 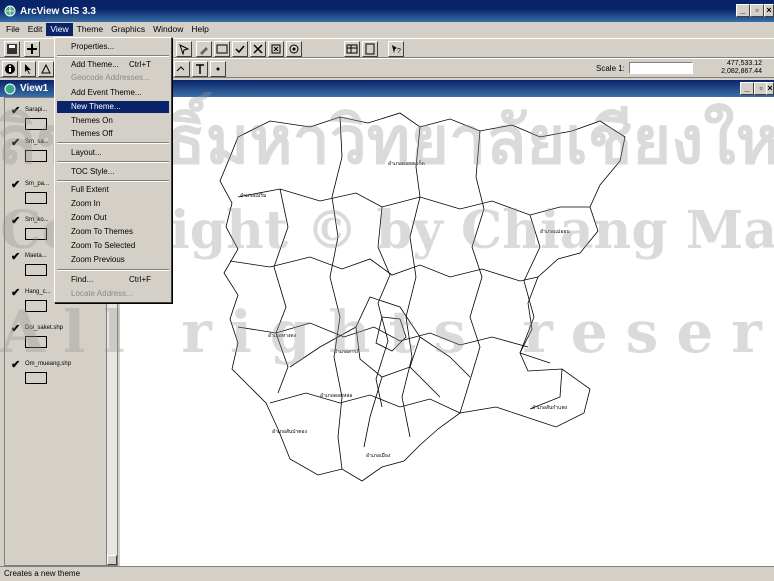 I want to click on menu-help: Help, so click(x=199, y=29).